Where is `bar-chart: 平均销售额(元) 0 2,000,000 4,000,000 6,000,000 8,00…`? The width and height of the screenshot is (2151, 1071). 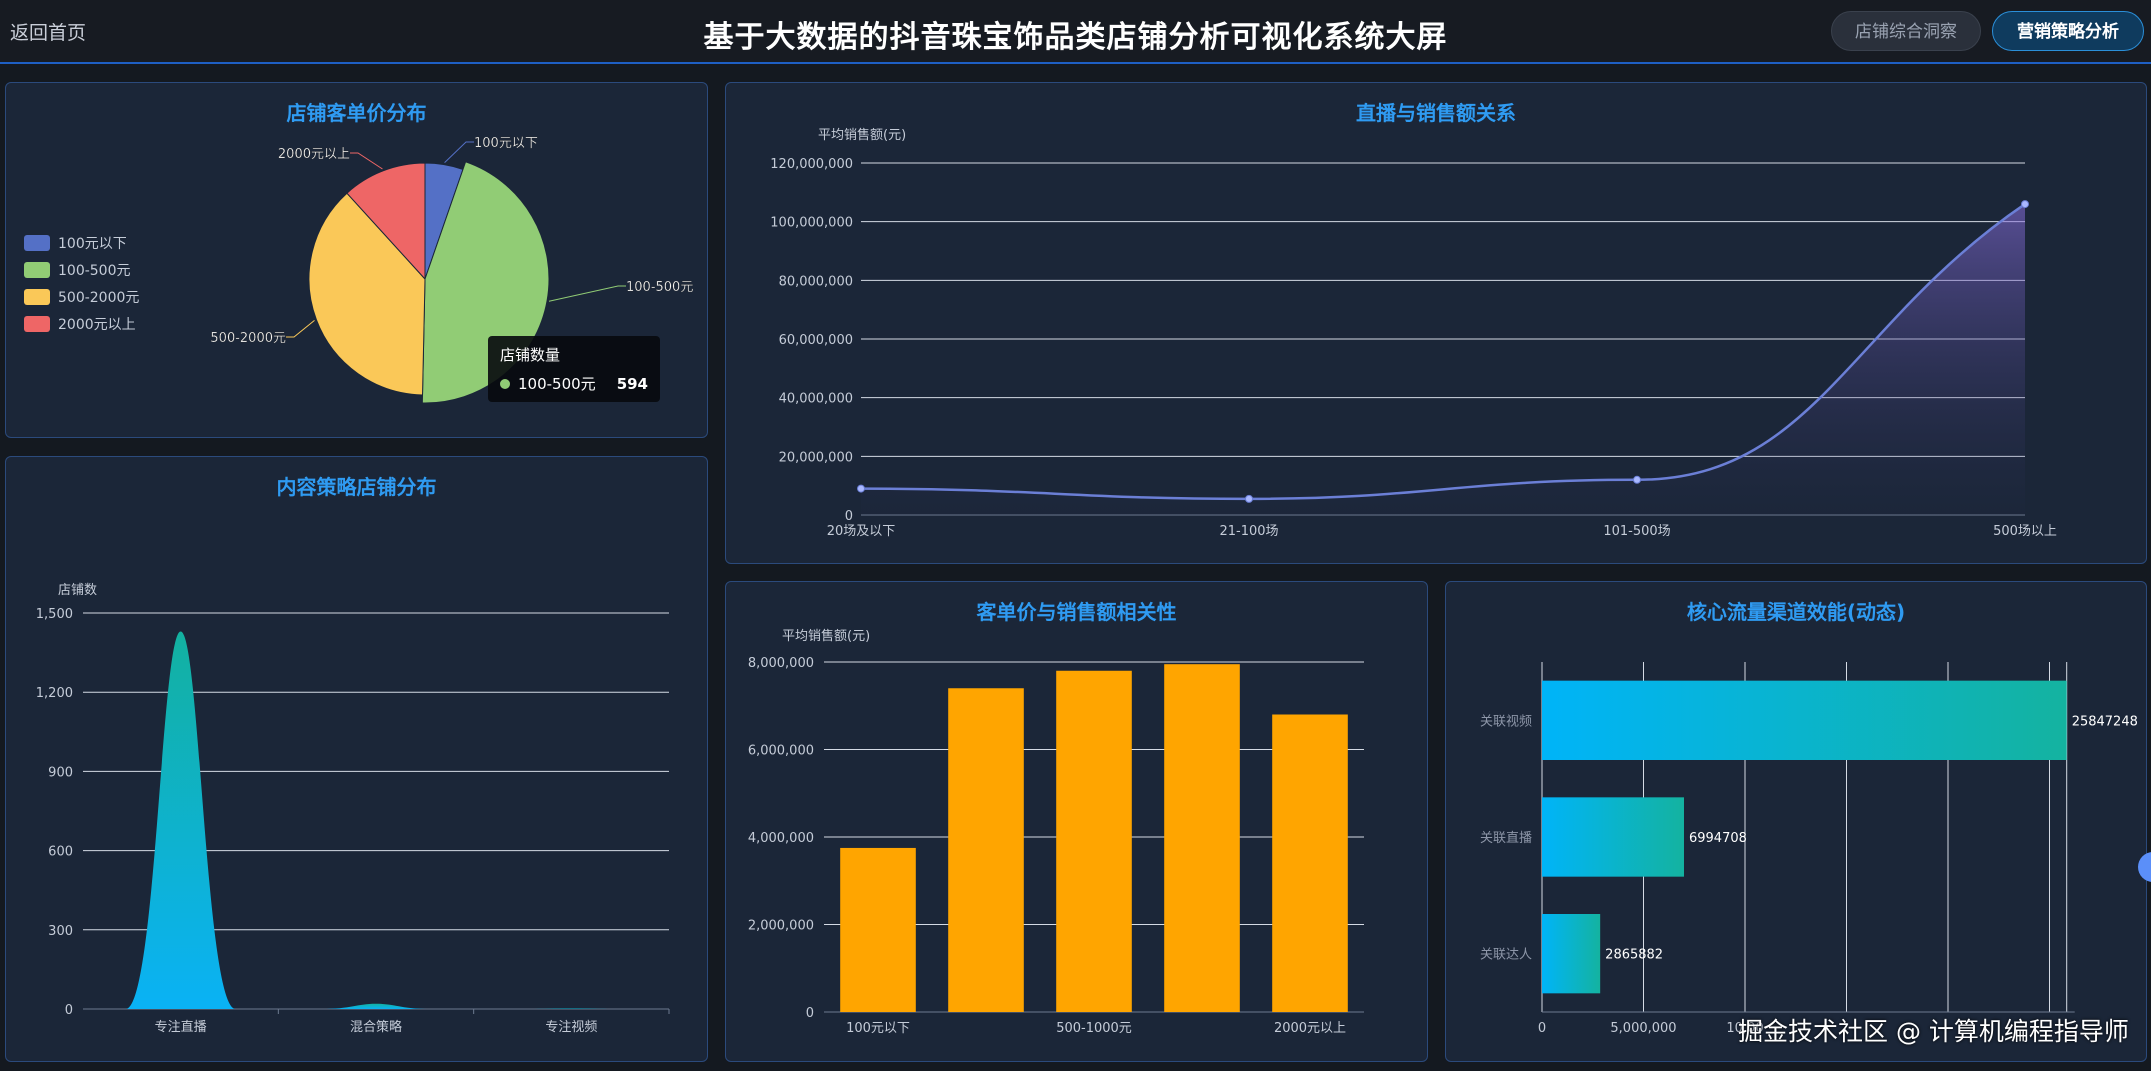
bar-chart: 平均销售额(元) 0 2,000,000 4,000,000 6,000,000 8,00… is located at coordinates (1056, 832).